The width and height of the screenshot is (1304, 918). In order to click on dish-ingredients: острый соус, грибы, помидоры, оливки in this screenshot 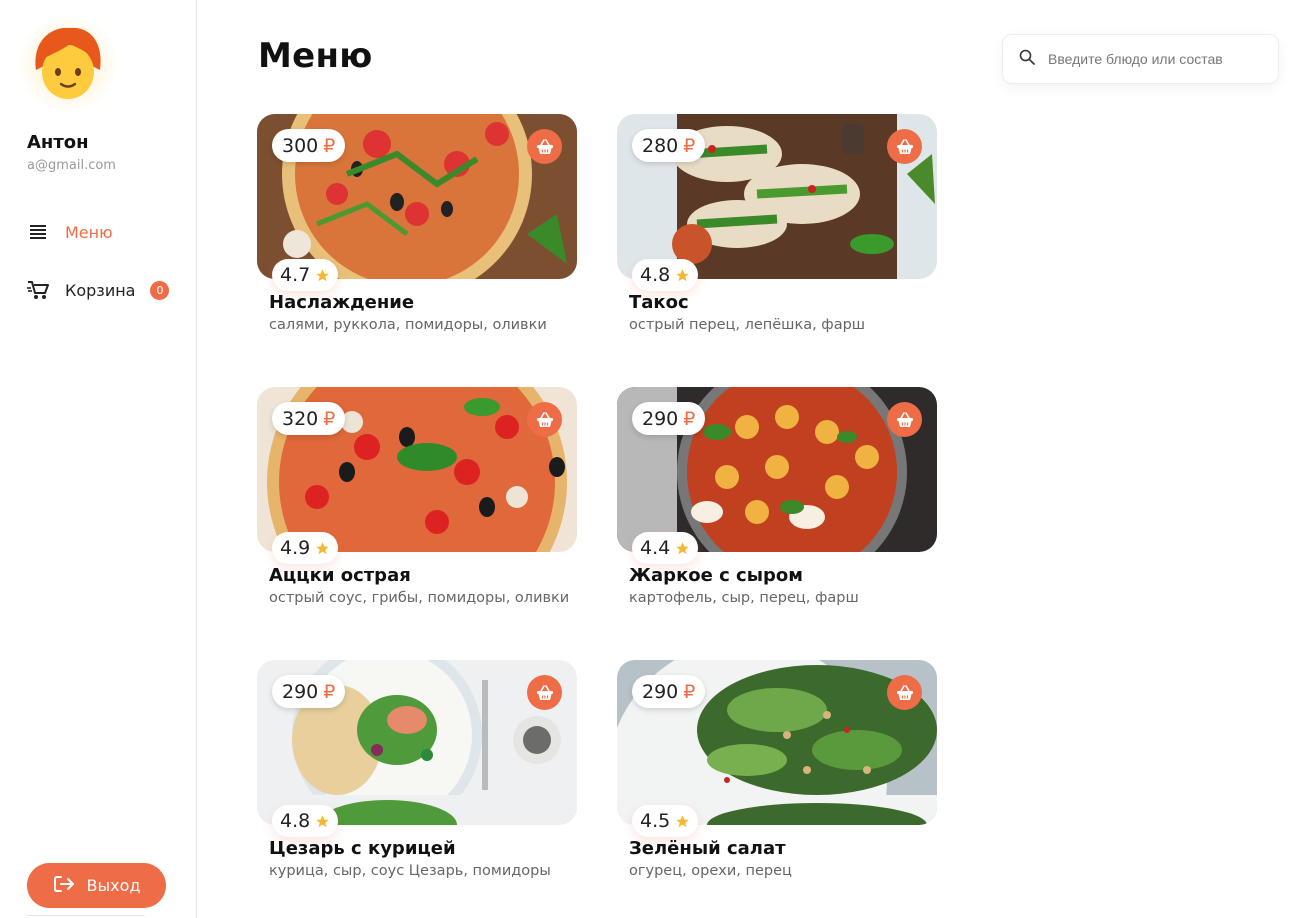, I will do `click(419, 598)`.